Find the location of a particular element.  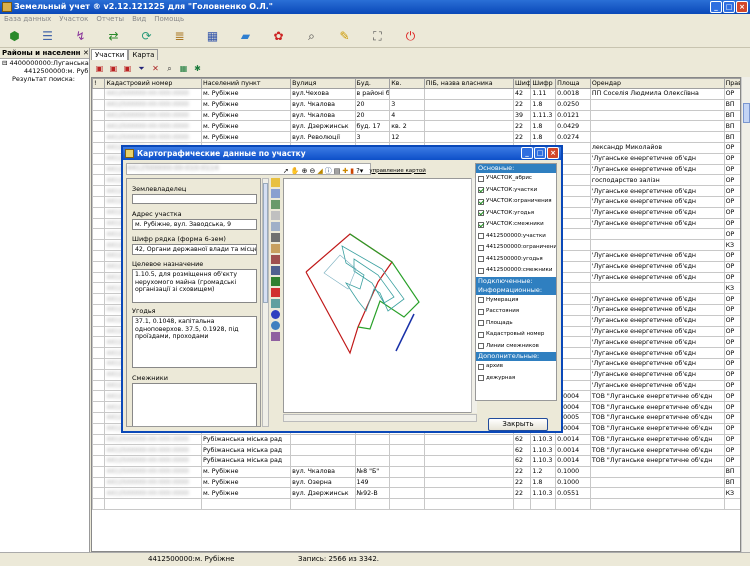

maximize-button: □ is located at coordinates (729, 7).